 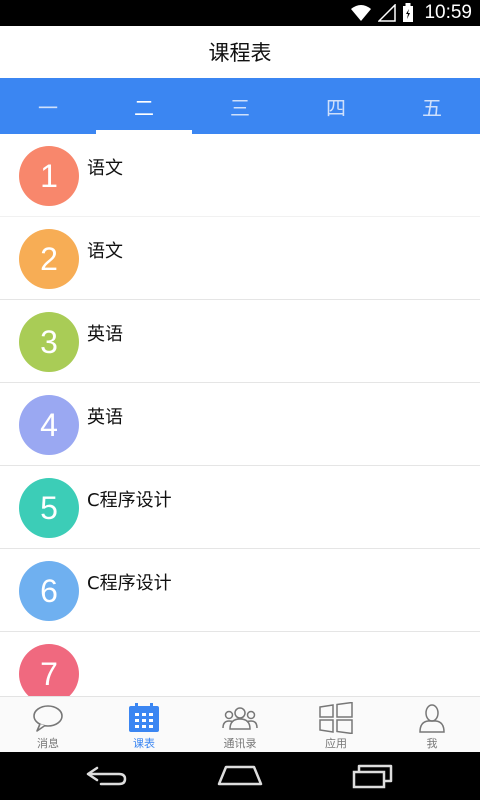 I want to click on nav-item-messages: 消息, so click(x=48, y=724).